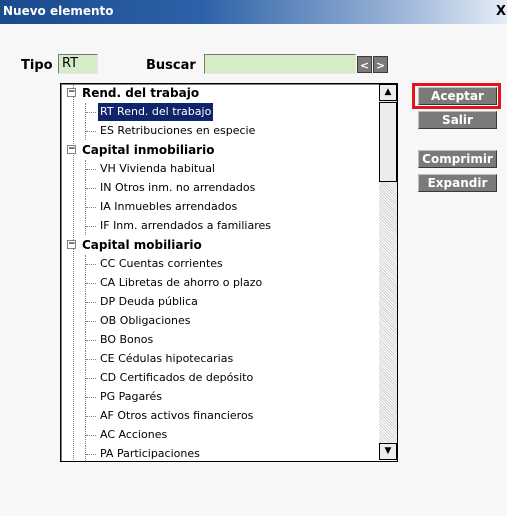 This screenshot has height=516, width=507. I want to click on tree-item-label: AC Acciones, so click(134, 434).